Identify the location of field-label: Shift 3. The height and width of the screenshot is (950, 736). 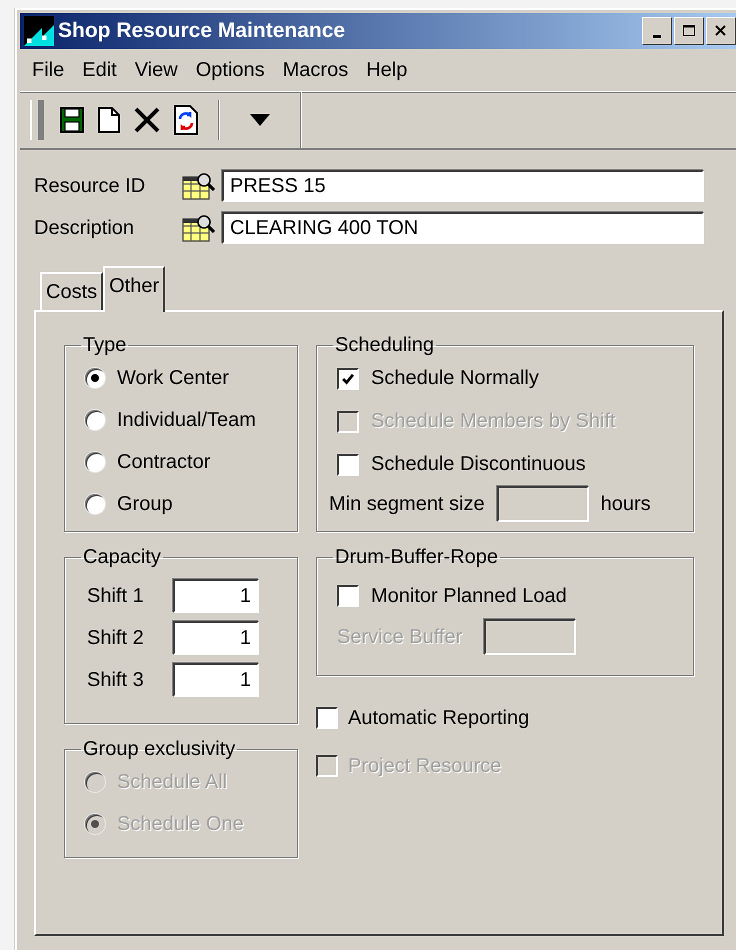
(116, 680).